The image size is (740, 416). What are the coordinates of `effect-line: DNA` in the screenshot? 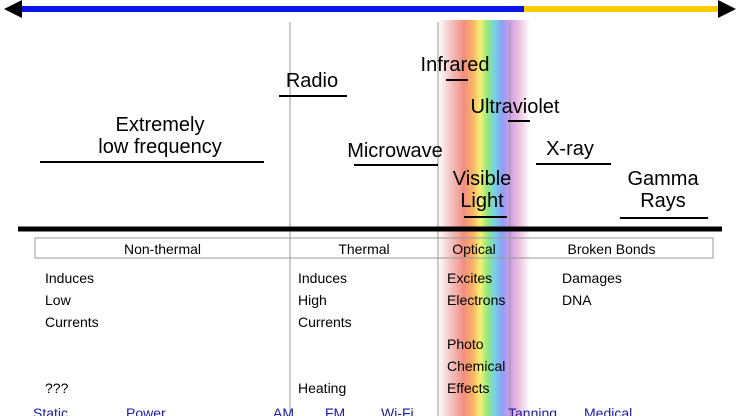 It's located at (577, 300).